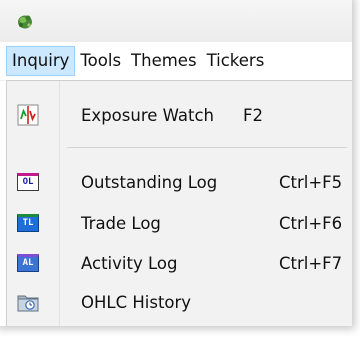 This screenshot has height=337, width=360. I want to click on menu-item-shortcut: F2, so click(253, 115).